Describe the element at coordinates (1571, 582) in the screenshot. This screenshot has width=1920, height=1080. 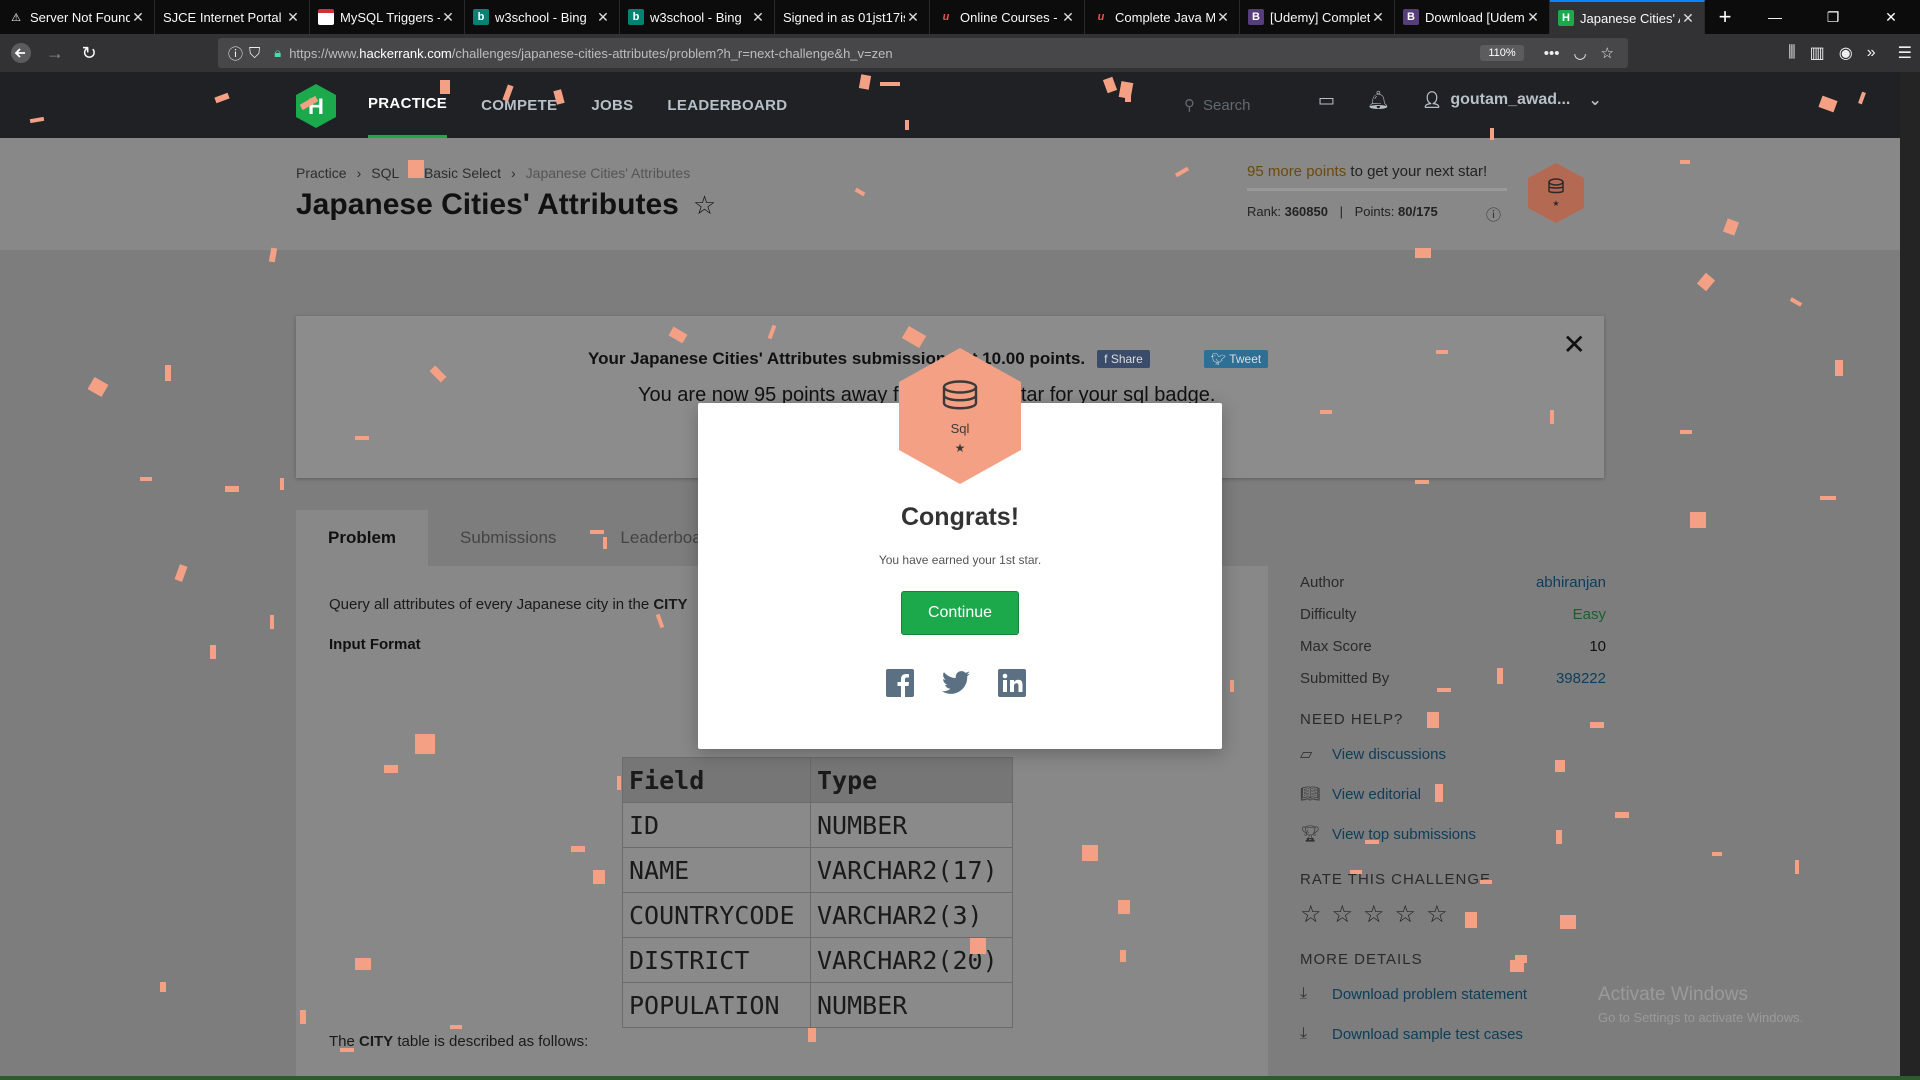
I see `author-link: abhiranjan` at that location.